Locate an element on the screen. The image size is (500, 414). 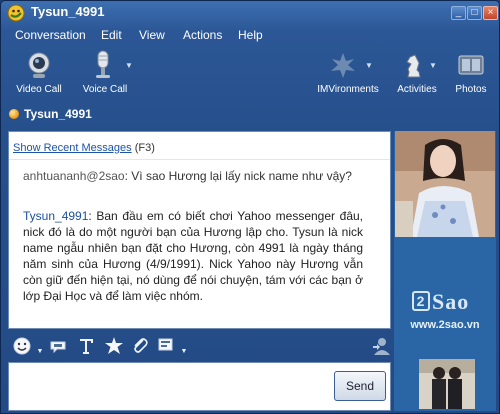
activities-dropdown-icon: ▼ is located at coordinates (433, 65).